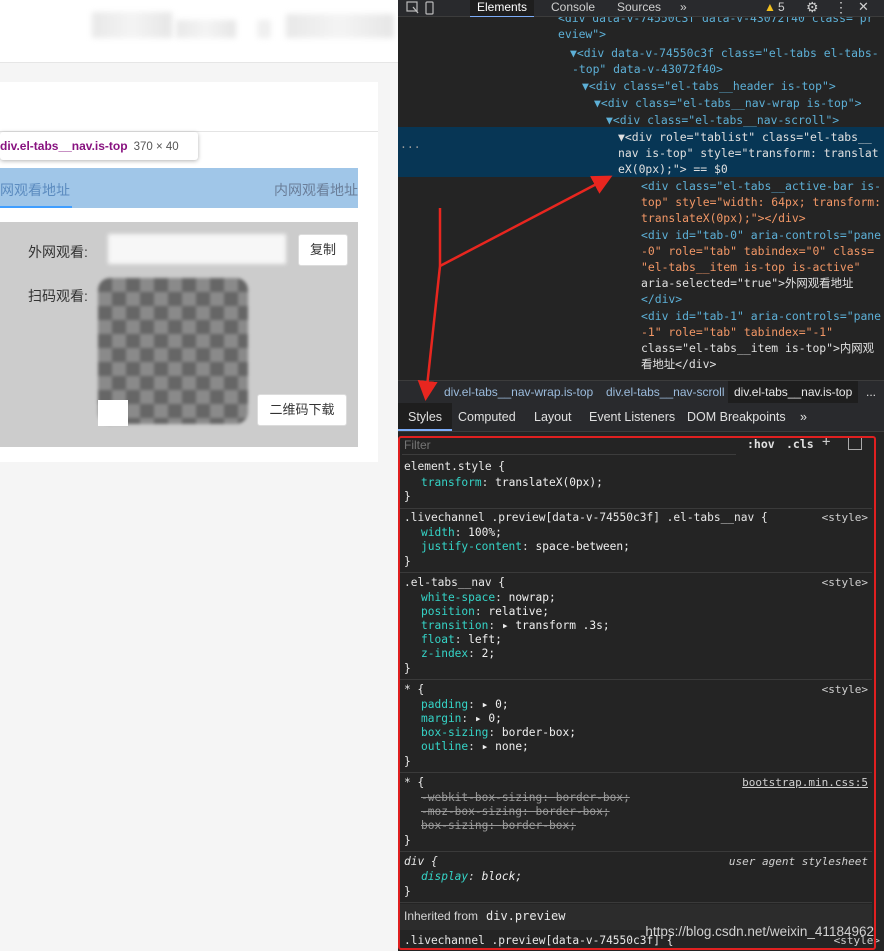 The width and height of the screenshot is (884, 951). Describe the element at coordinates (526, 221) in the screenshot. I see `arrow-to-dom-node` at that location.